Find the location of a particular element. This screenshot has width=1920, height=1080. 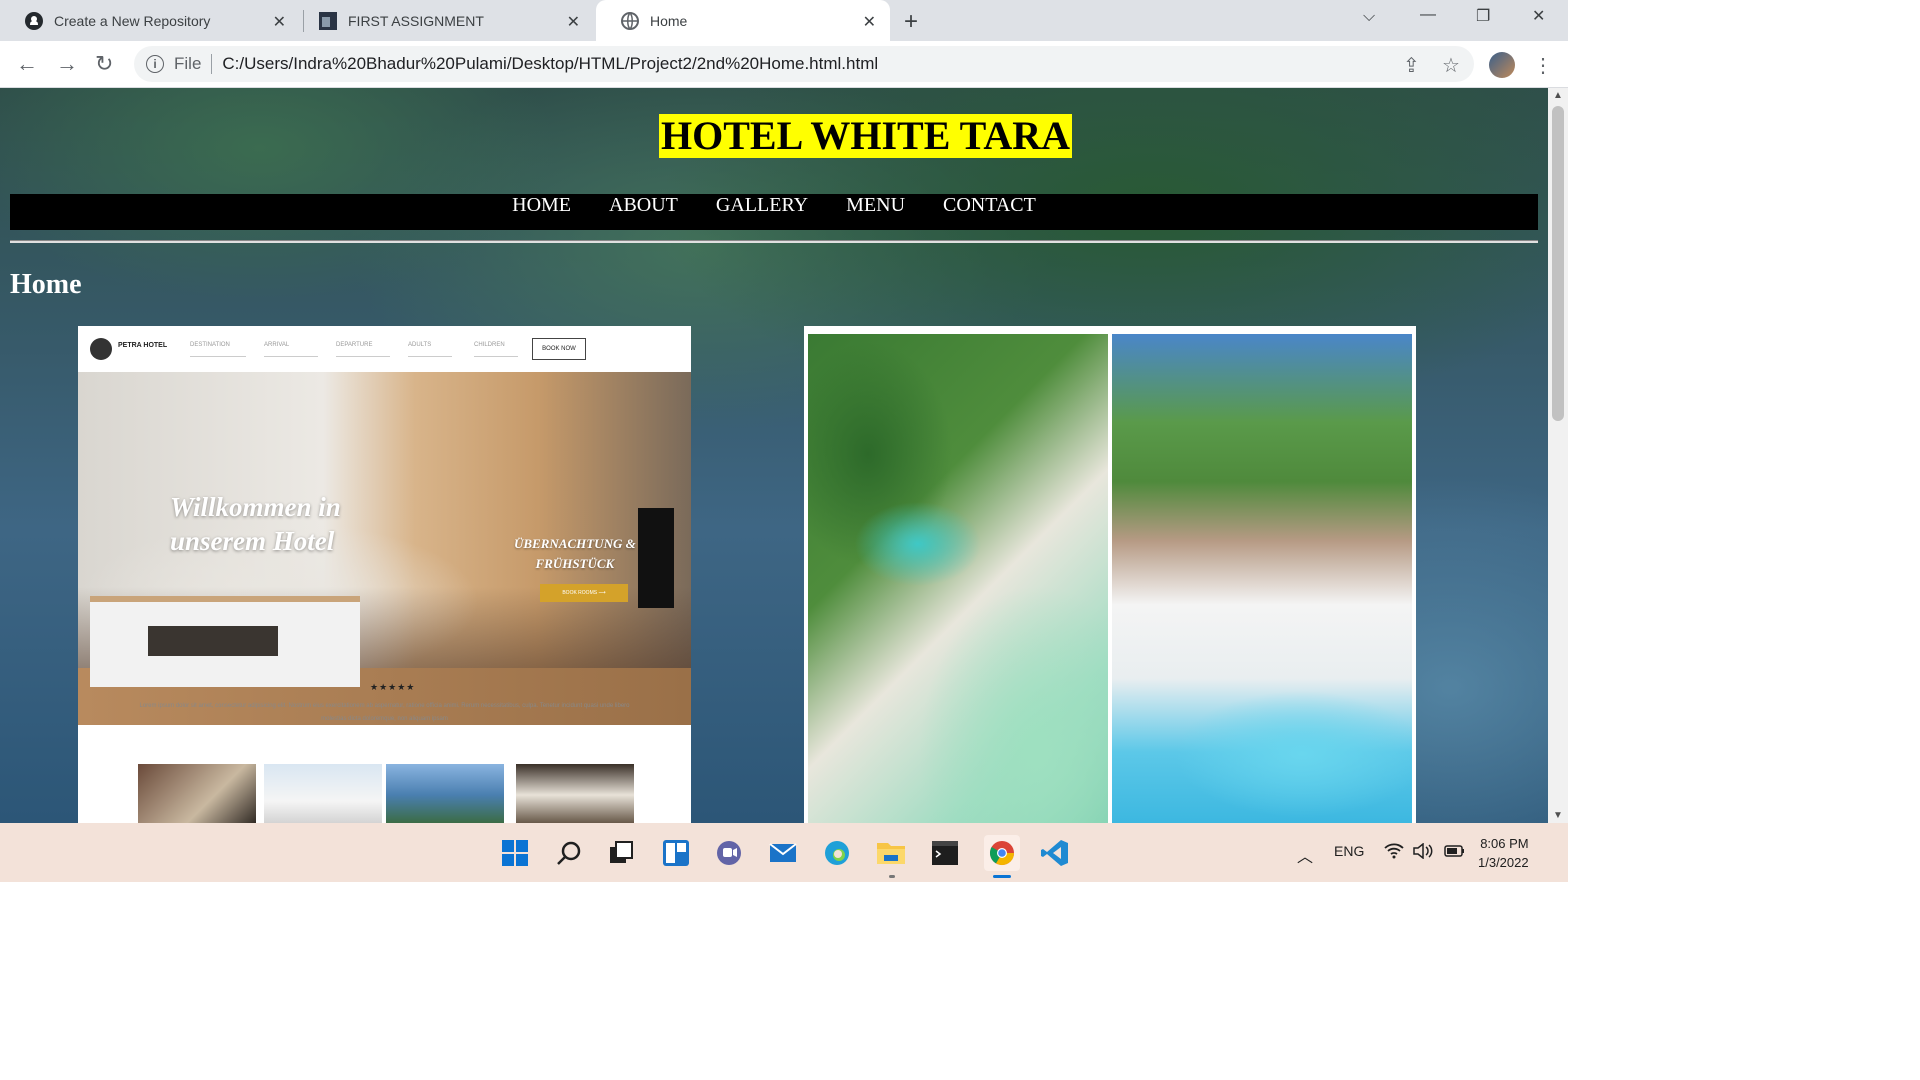

tab-title: Home is located at coordinates (669, 20).